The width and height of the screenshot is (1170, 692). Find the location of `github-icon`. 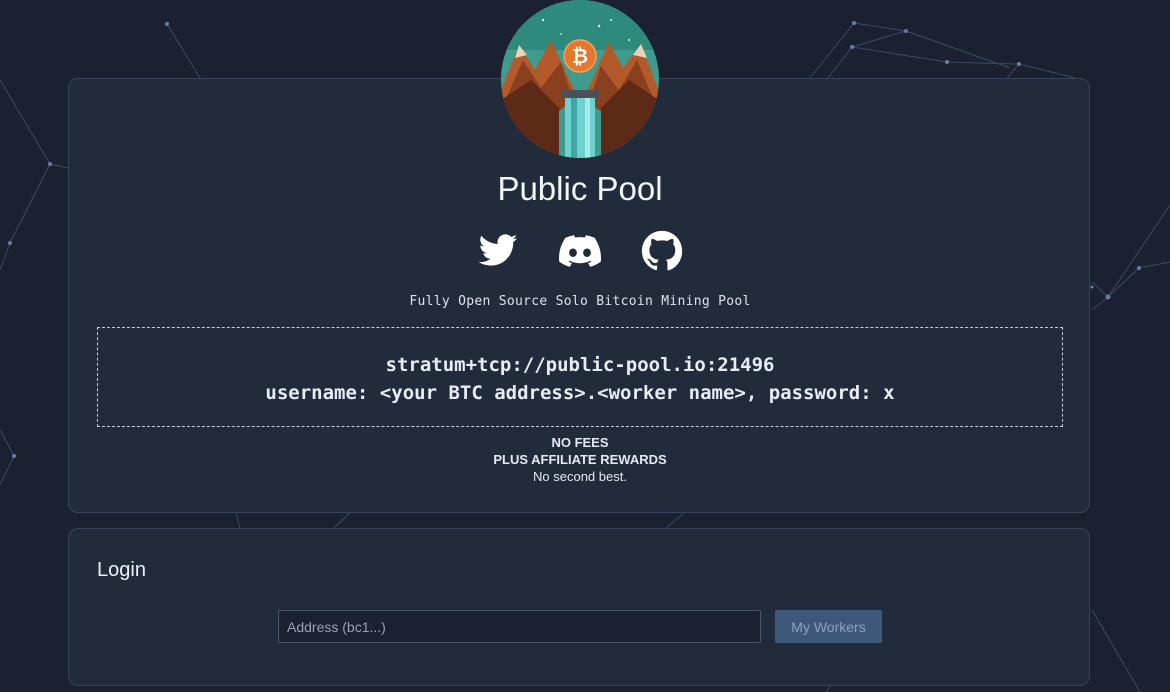

github-icon is located at coordinates (662, 251).